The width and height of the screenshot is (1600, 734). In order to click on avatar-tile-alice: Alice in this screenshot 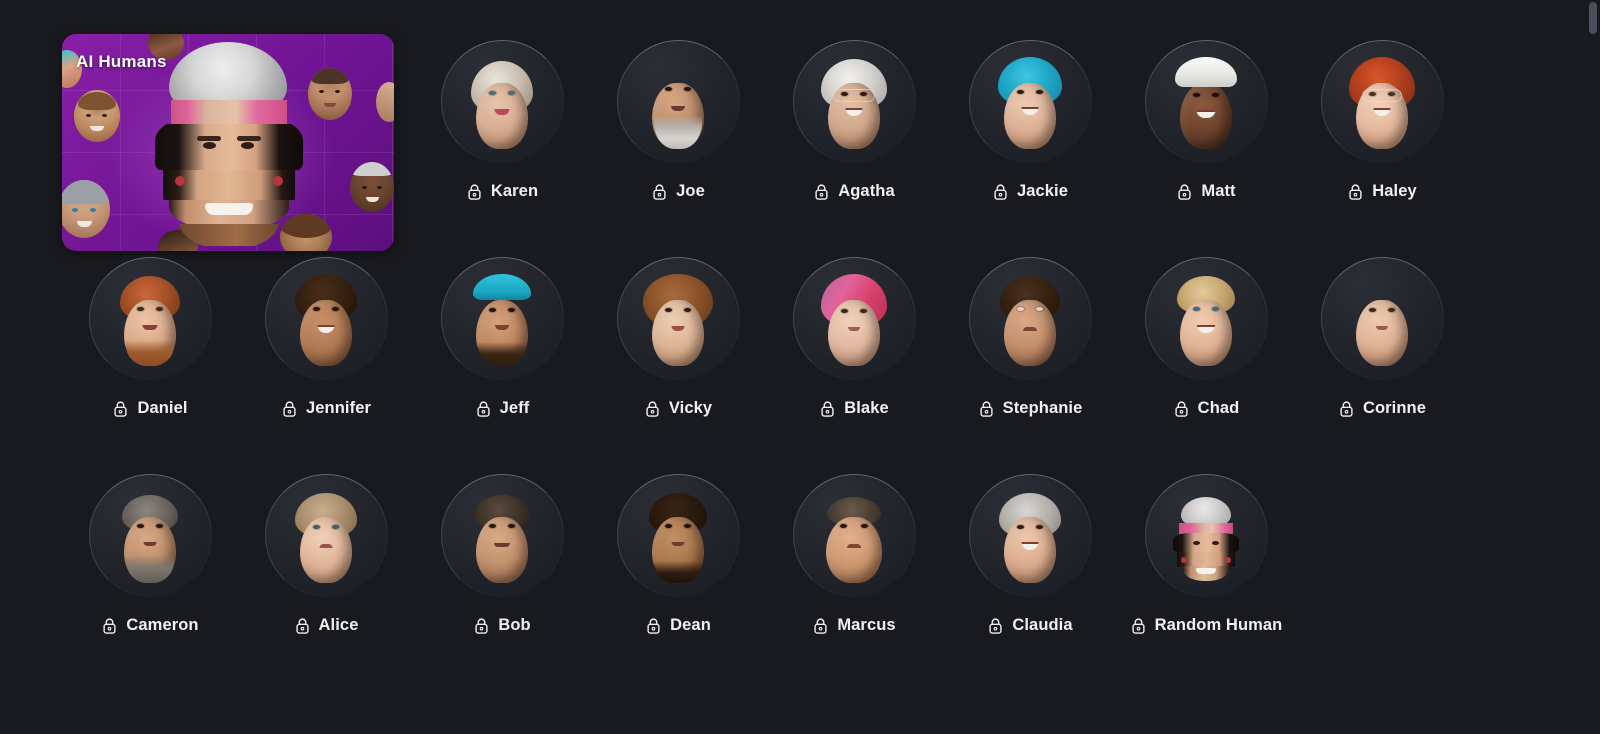, I will do `click(326, 572)`.